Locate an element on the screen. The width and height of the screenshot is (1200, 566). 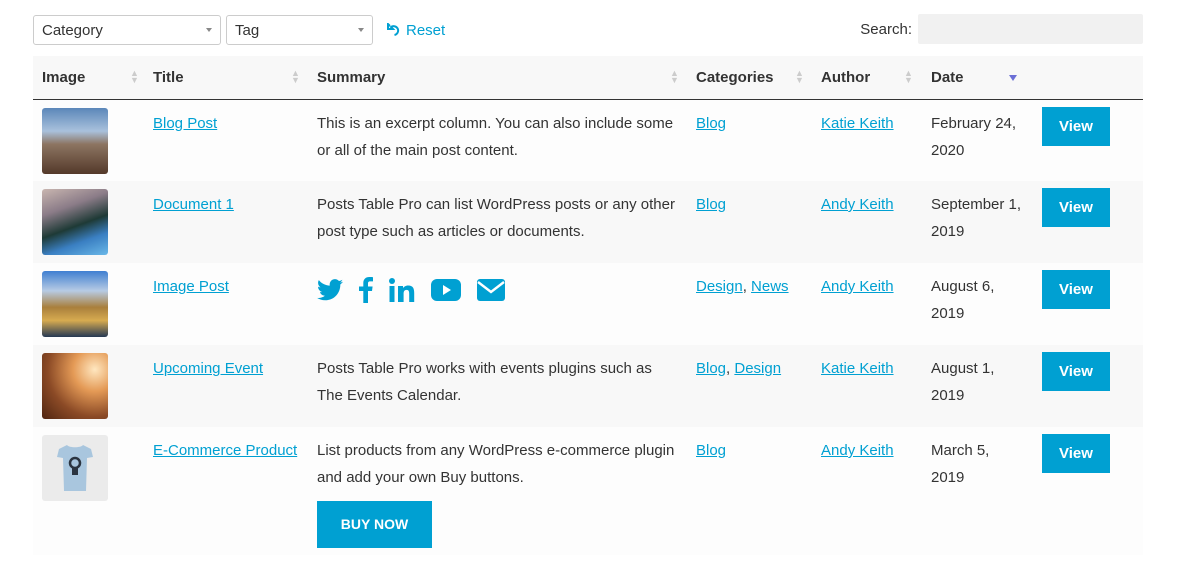
title-cell: Image Post is located at coordinates (226, 304).